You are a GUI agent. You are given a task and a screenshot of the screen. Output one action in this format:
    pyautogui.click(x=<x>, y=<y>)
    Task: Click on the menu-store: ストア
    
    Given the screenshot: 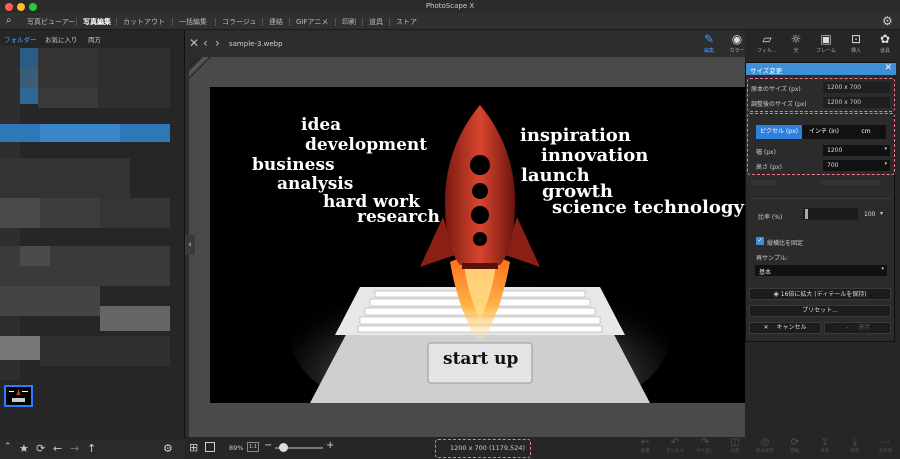 What is the action you would take?
    pyautogui.click(x=406, y=22)
    